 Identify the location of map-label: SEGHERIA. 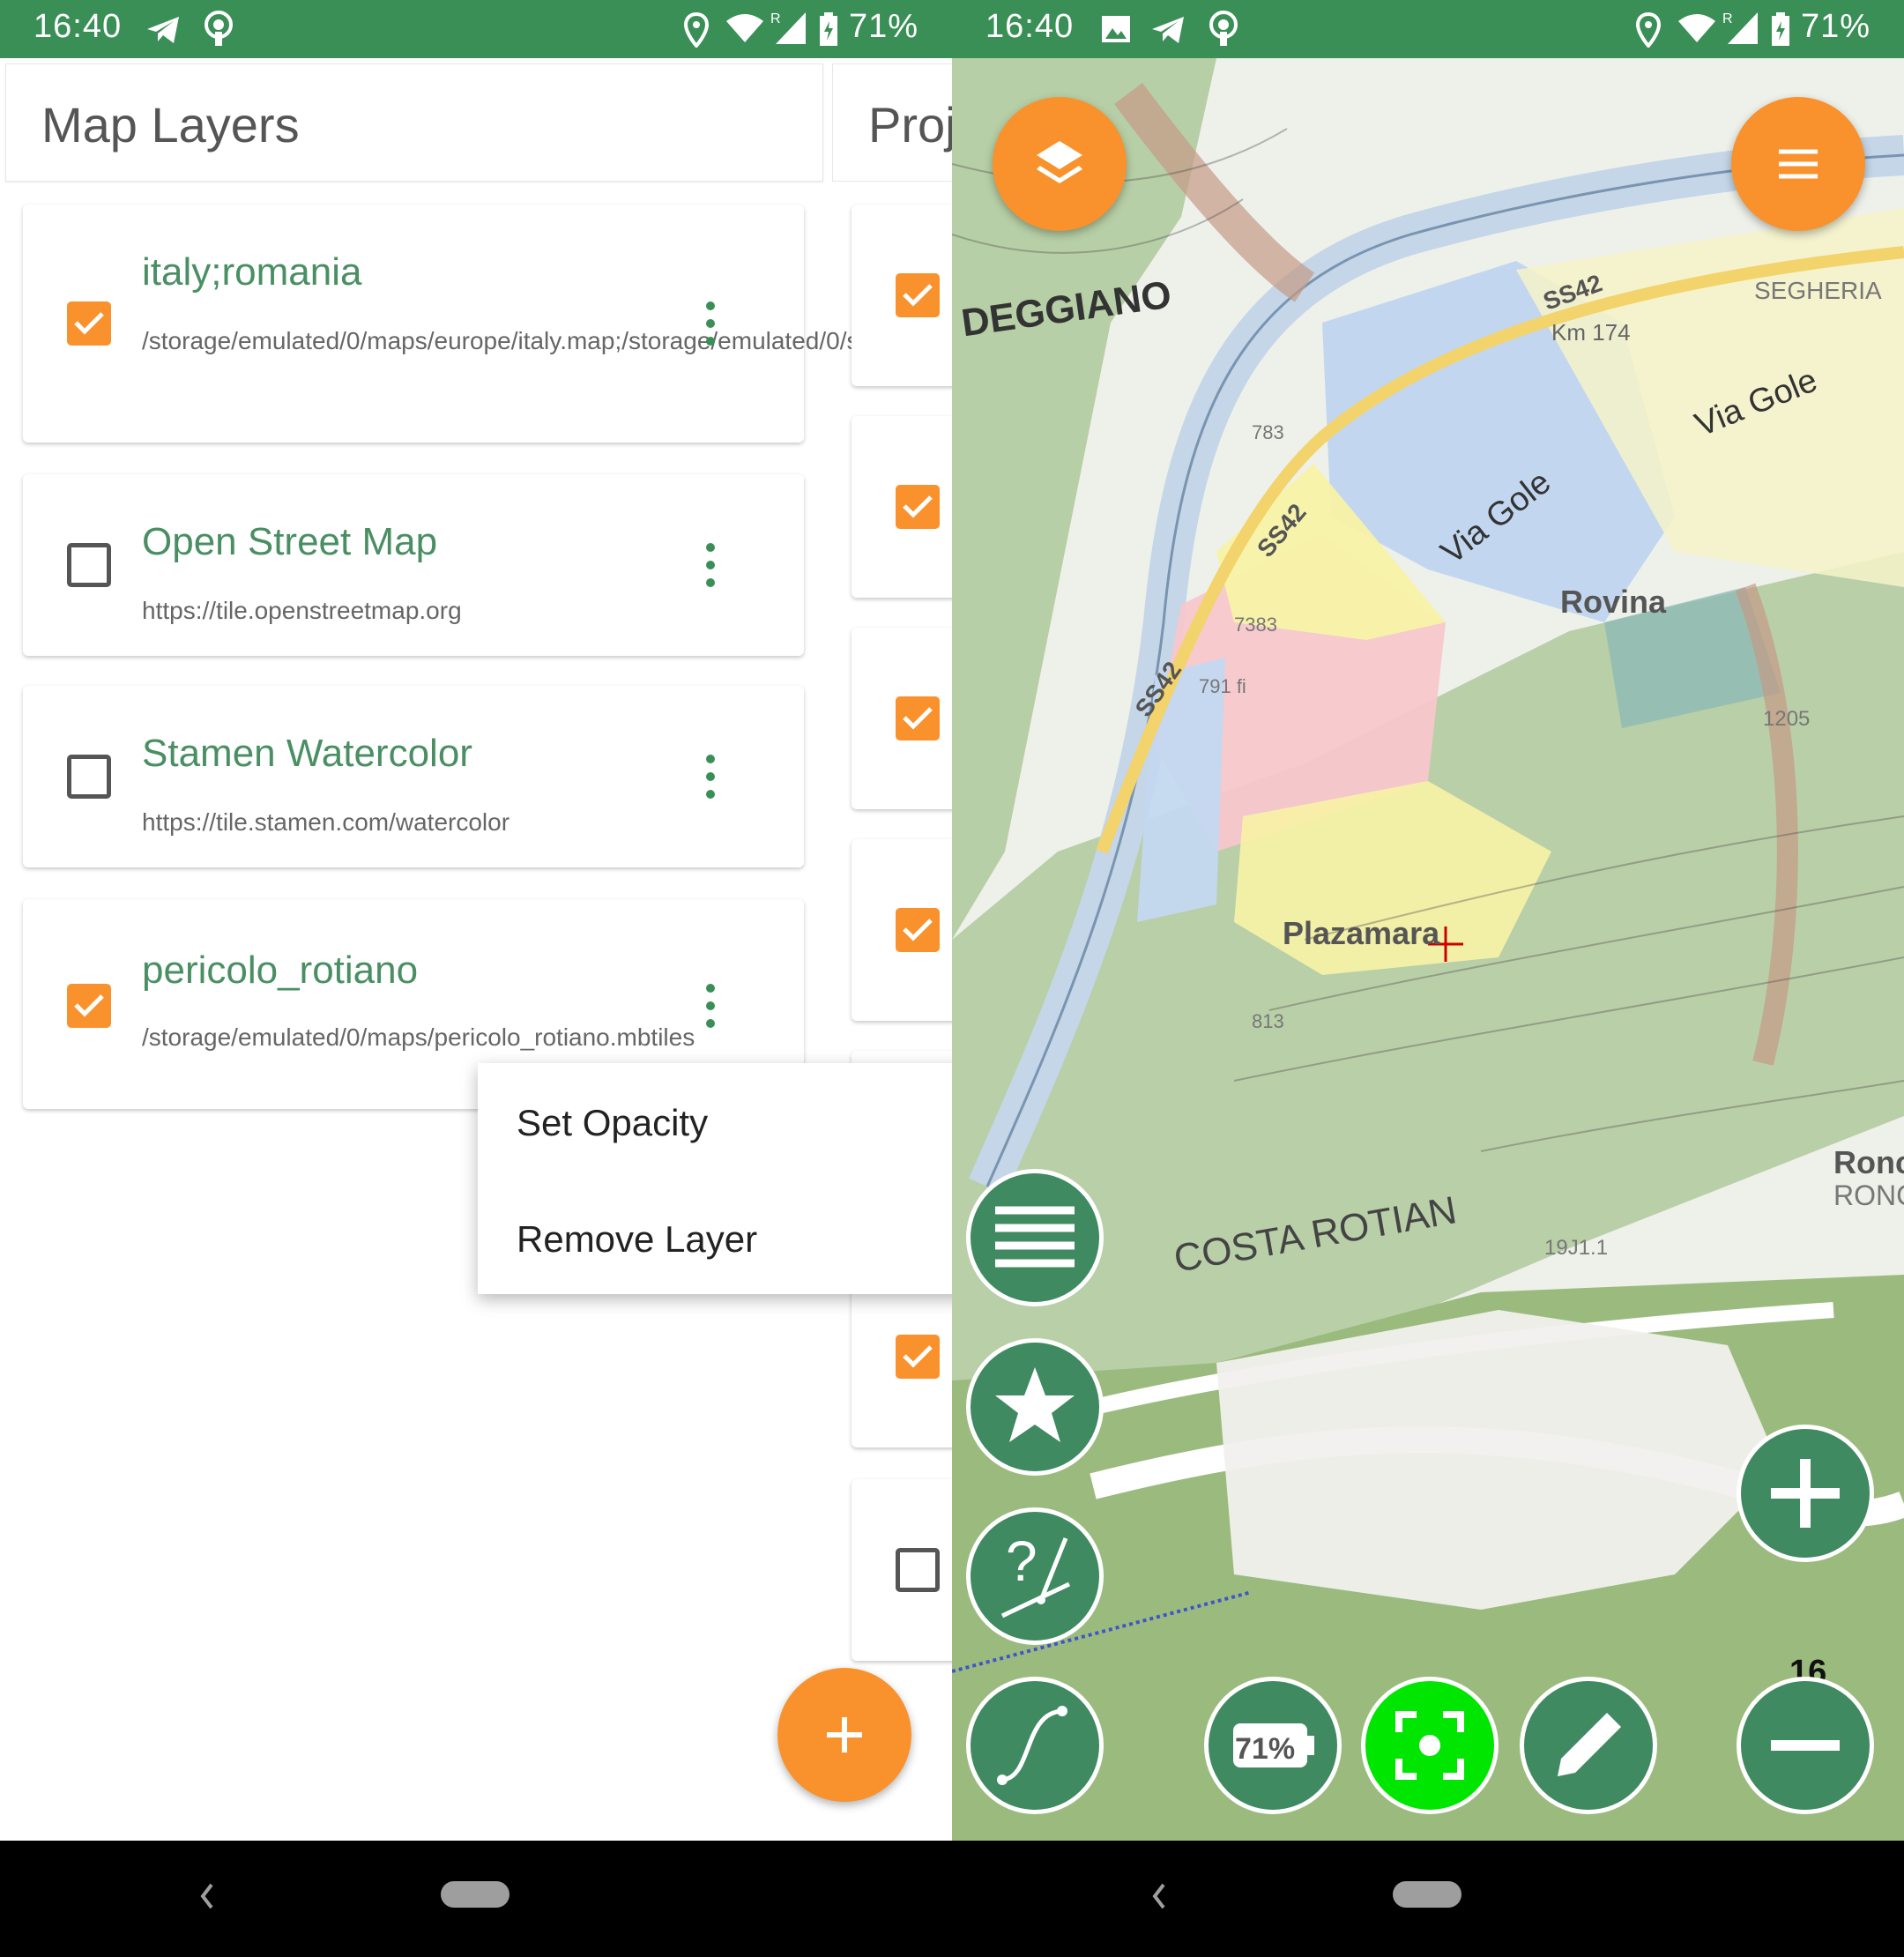
(1818, 290).